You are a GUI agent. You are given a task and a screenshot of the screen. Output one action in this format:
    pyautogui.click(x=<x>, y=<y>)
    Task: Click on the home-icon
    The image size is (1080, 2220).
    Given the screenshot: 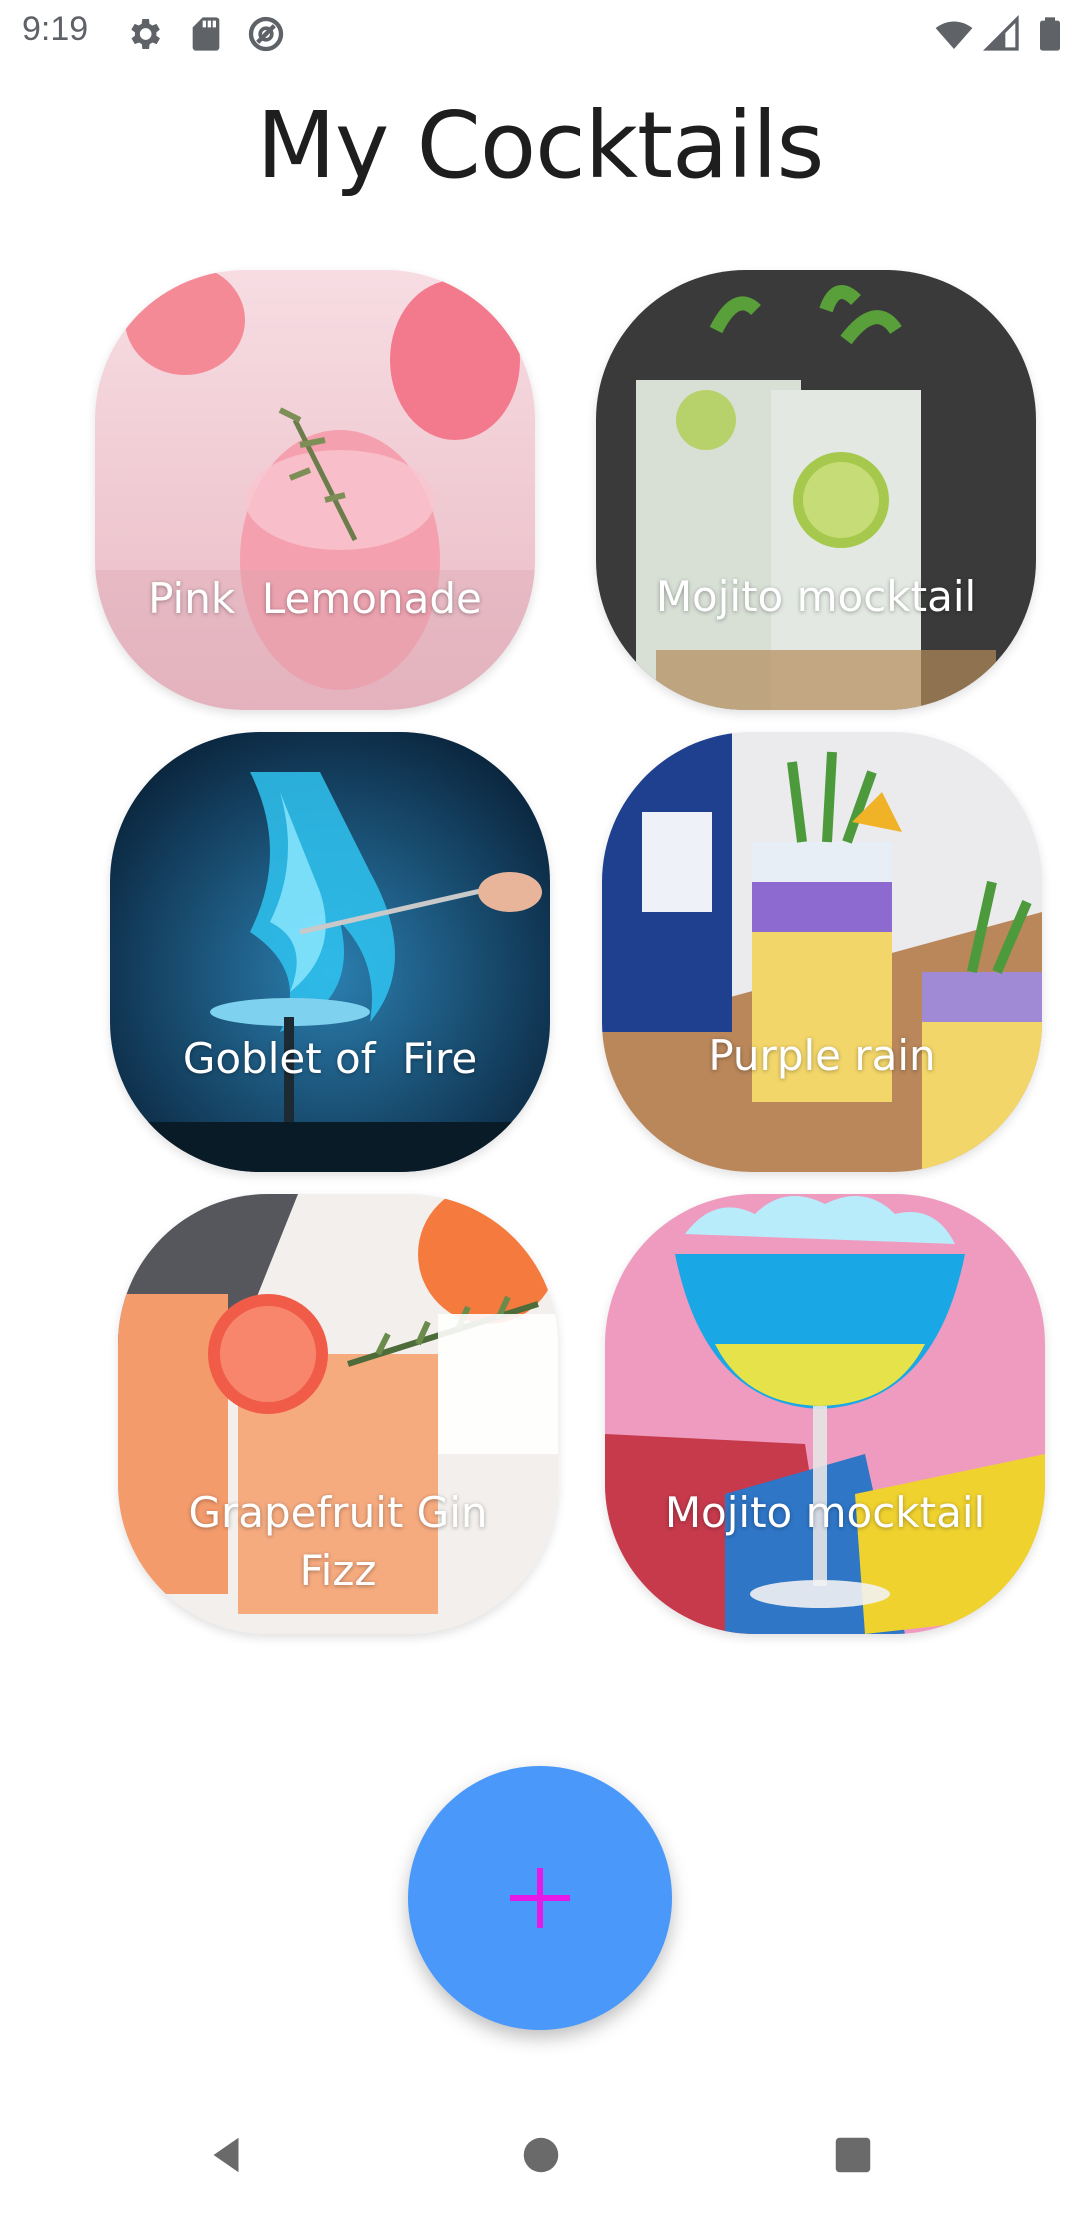 What is the action you would take?
    pyautogui.click(x=541, y=2155)
    